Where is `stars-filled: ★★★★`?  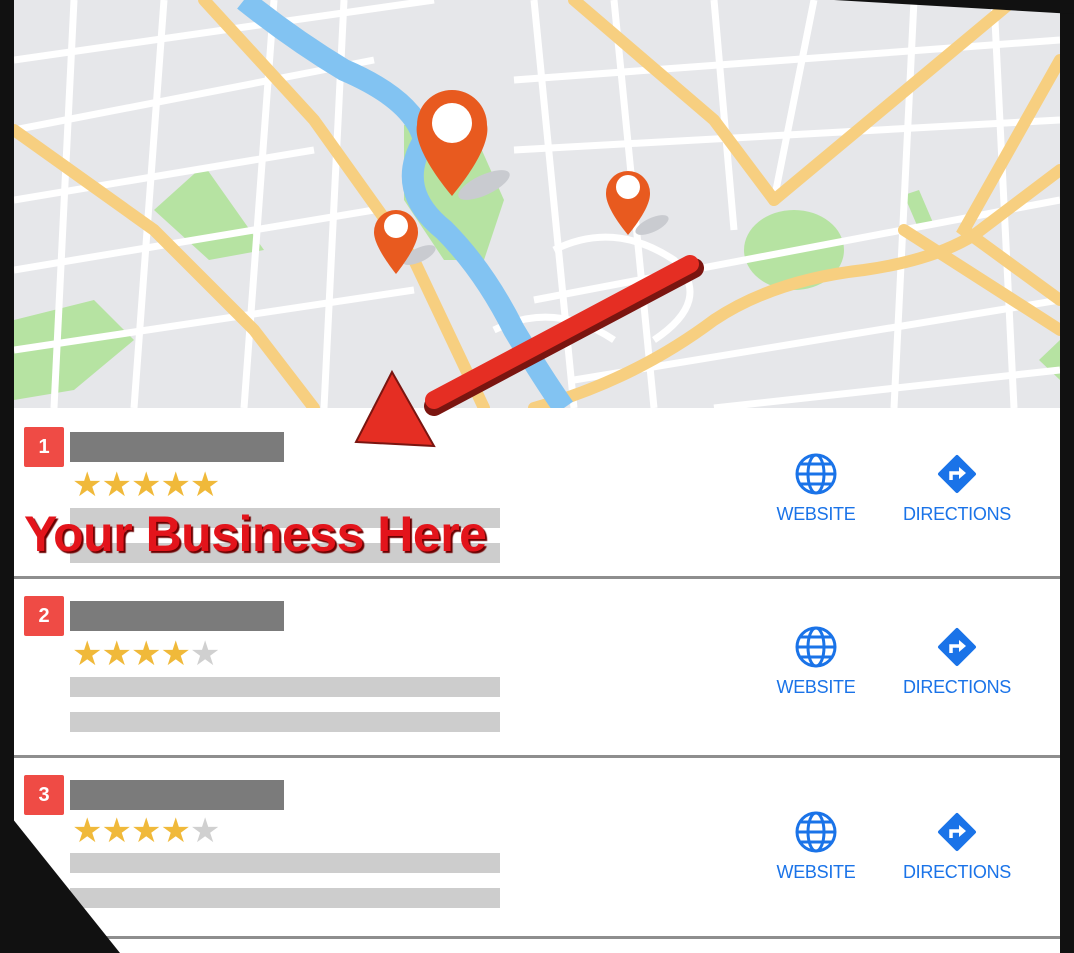
stars-filled: ★★★★ is located at coordinates (131, 654).